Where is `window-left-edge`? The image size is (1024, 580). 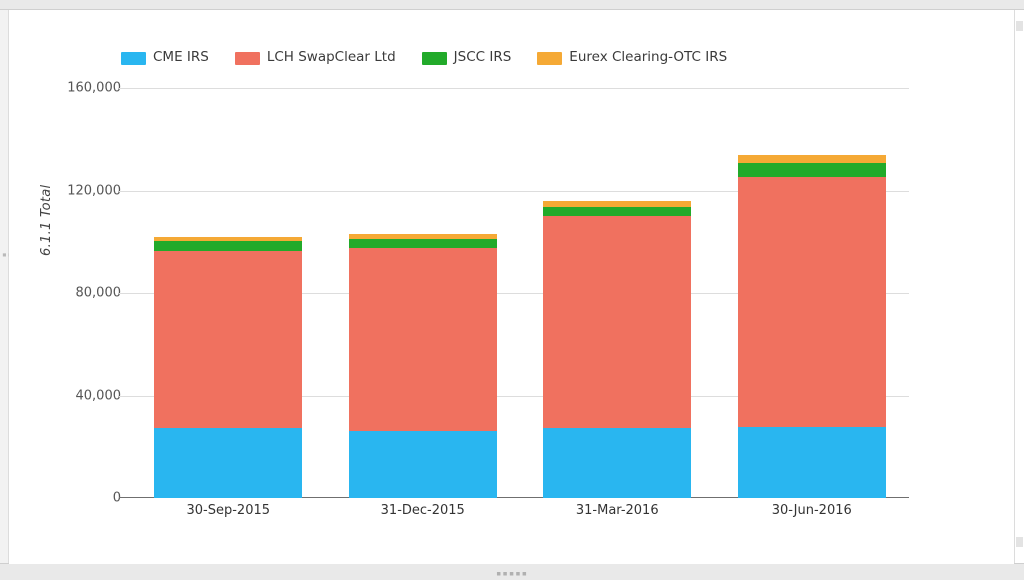 window-left-edge is located at coordinates (4, 287).